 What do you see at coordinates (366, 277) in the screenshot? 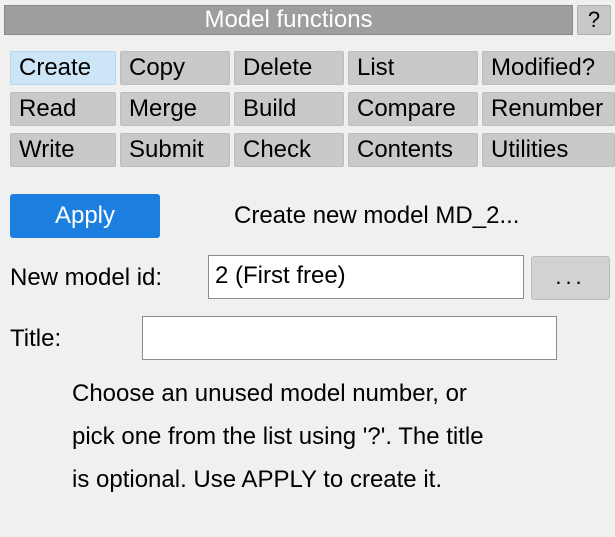
I see `model-id-input: 2 (First free)` at bounding box center [366, 277].